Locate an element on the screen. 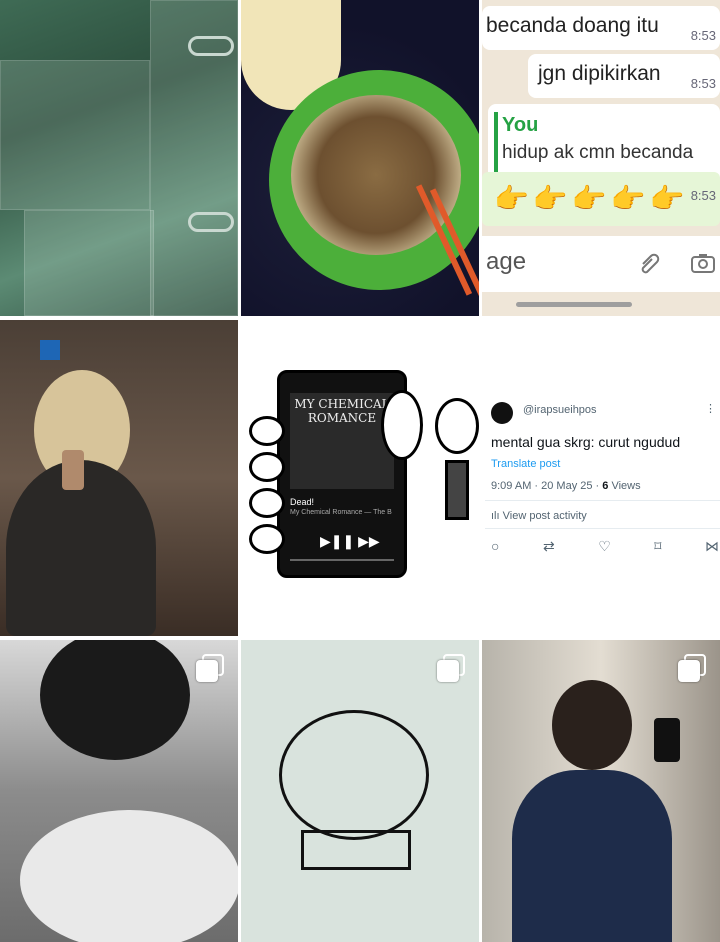 Image resolution: width=720 pixels, height=942 pixels. track-artist: My Chemical Romance — The B is located at coordinates (341, 512).